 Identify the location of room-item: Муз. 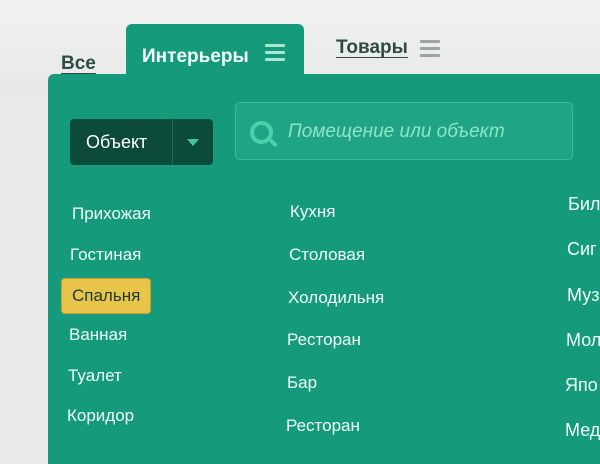
(583, 295).